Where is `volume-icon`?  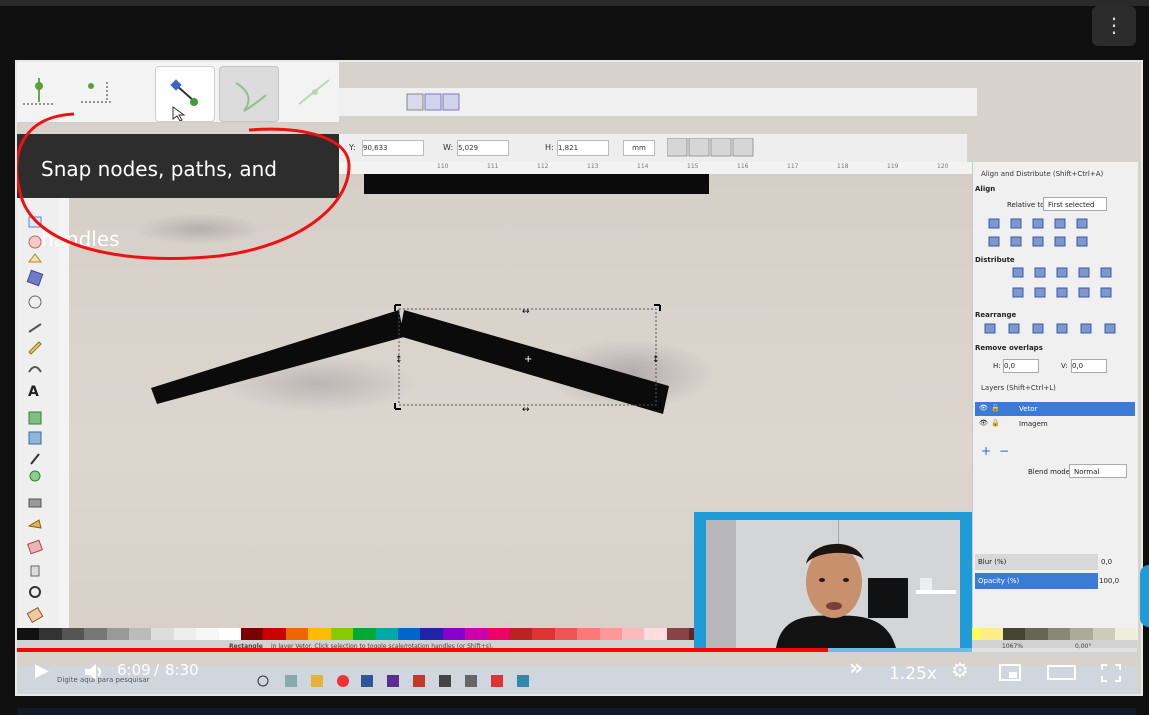
volume-icon is located at coordinates (94, 672).